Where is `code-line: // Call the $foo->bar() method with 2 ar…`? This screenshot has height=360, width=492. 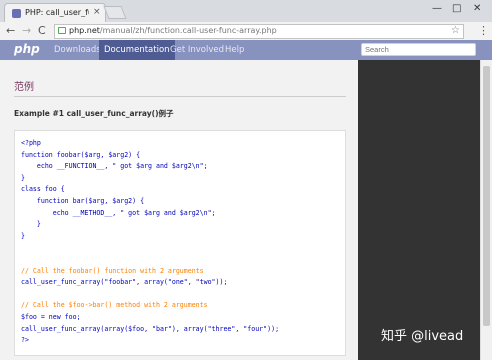
code-line: // Call the $foo->bar() method with 2 ar… is located at coordinates (114, 305).